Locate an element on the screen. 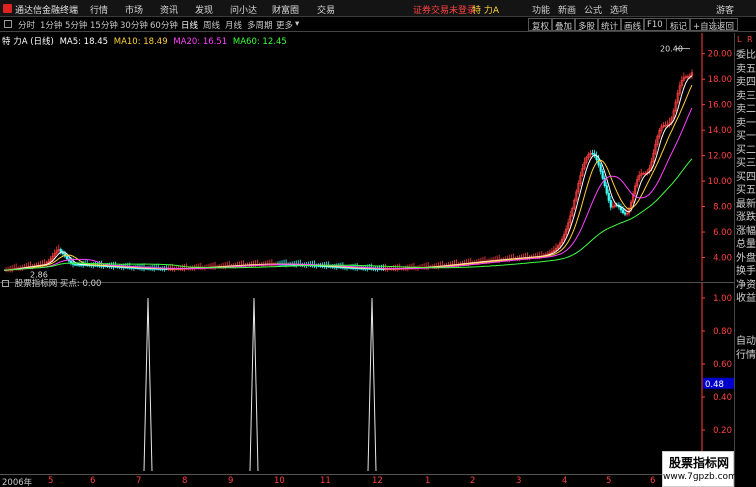  side-tab-9: 买四 is located at coordinates (745, 178).